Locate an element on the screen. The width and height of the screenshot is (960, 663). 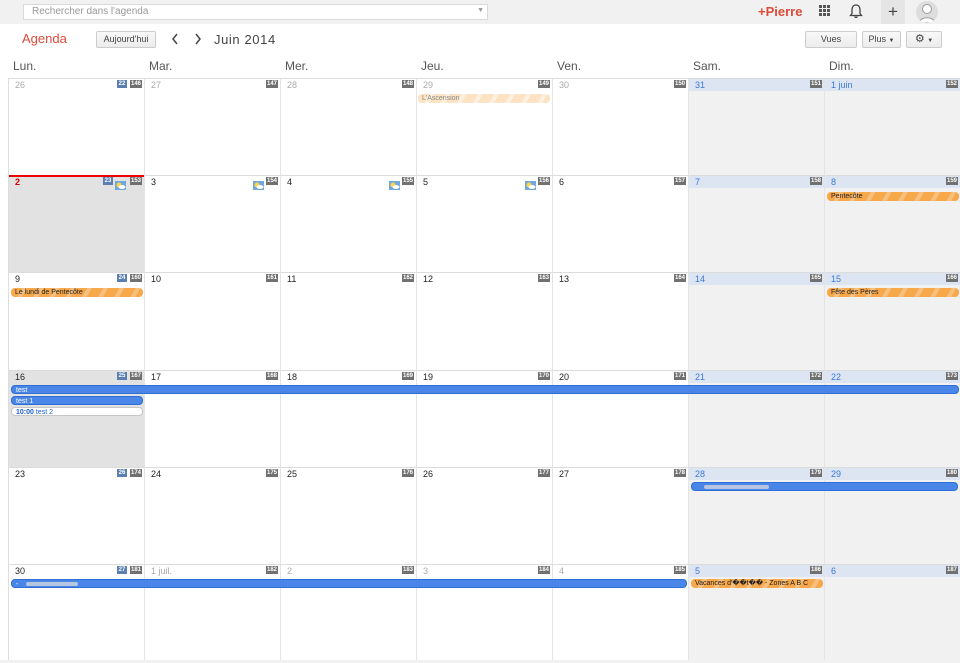
day-number: 1 juil. is located at coordinates (161, 571).